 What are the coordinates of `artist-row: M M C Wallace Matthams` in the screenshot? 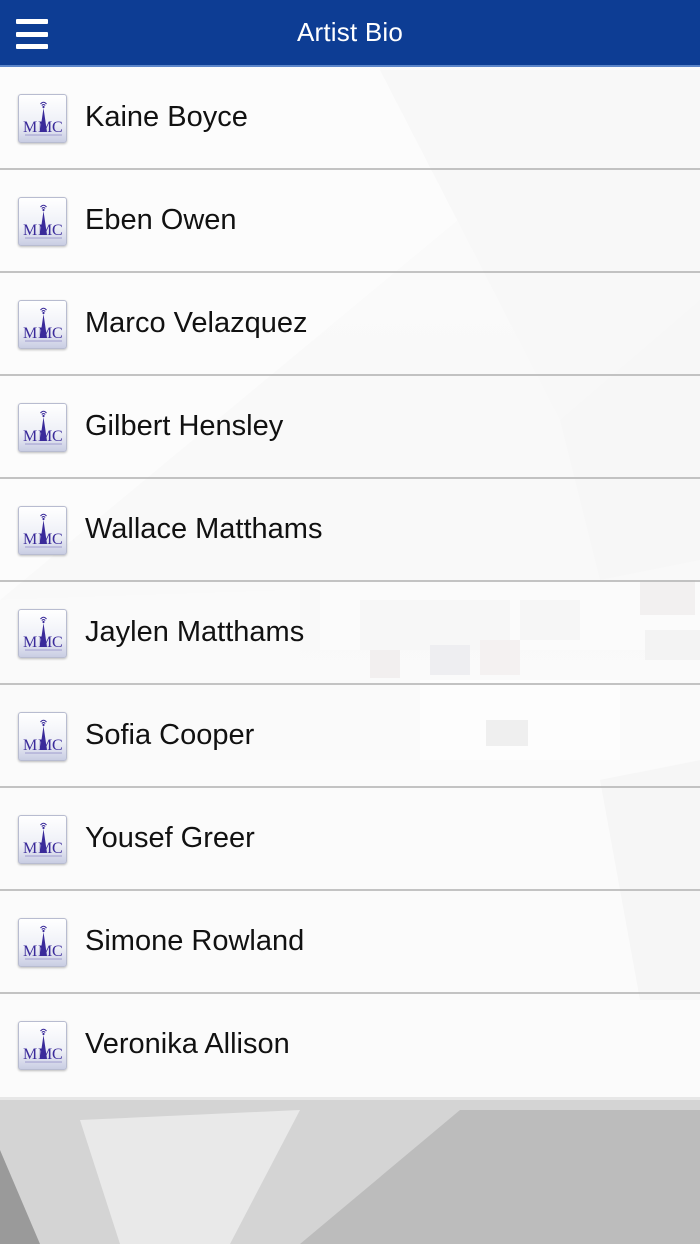 It's located at (350, 530).